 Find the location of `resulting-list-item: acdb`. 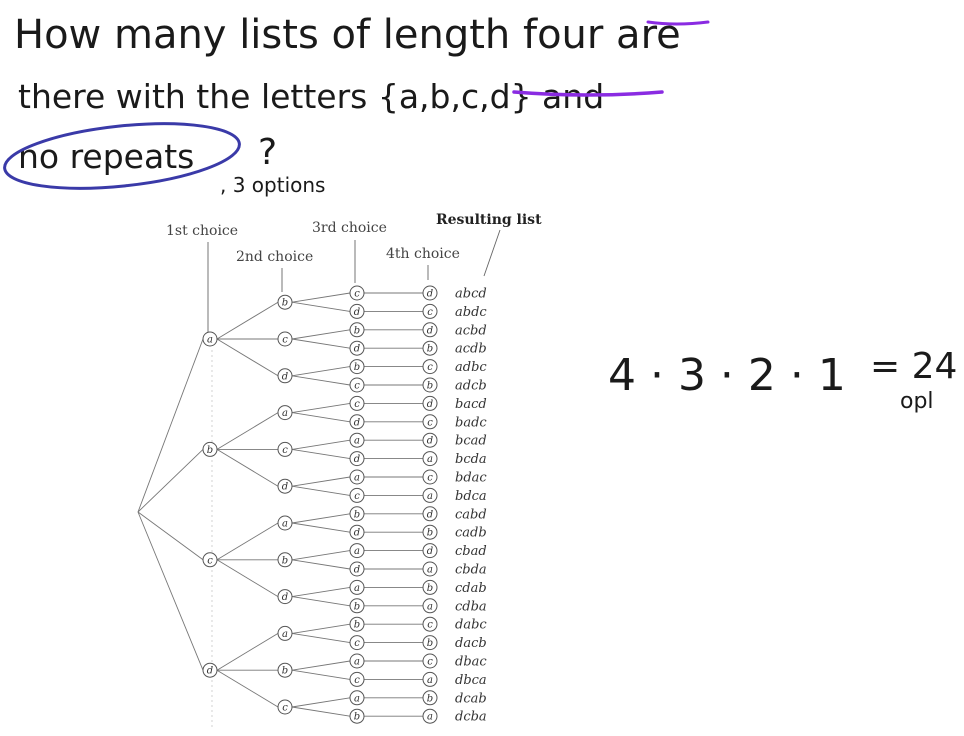

resulting-list-item: acdb is located at coordinates (471, 349).